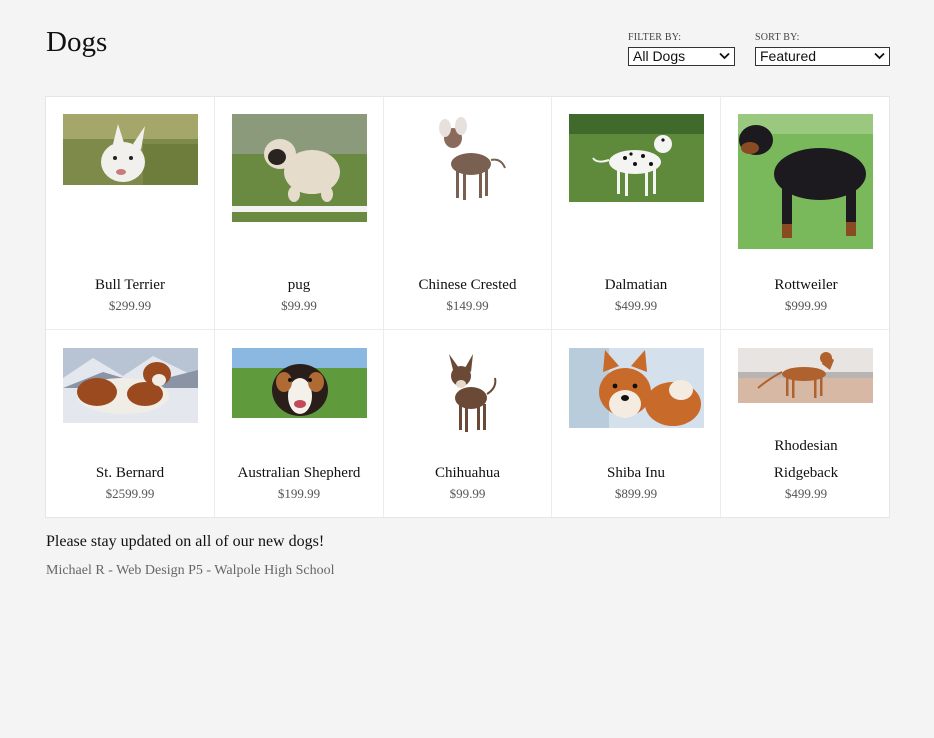  Describe the element at coordinates (655, 37) in the screenshot. I see `filter-label: FILTER BY:` at that location.